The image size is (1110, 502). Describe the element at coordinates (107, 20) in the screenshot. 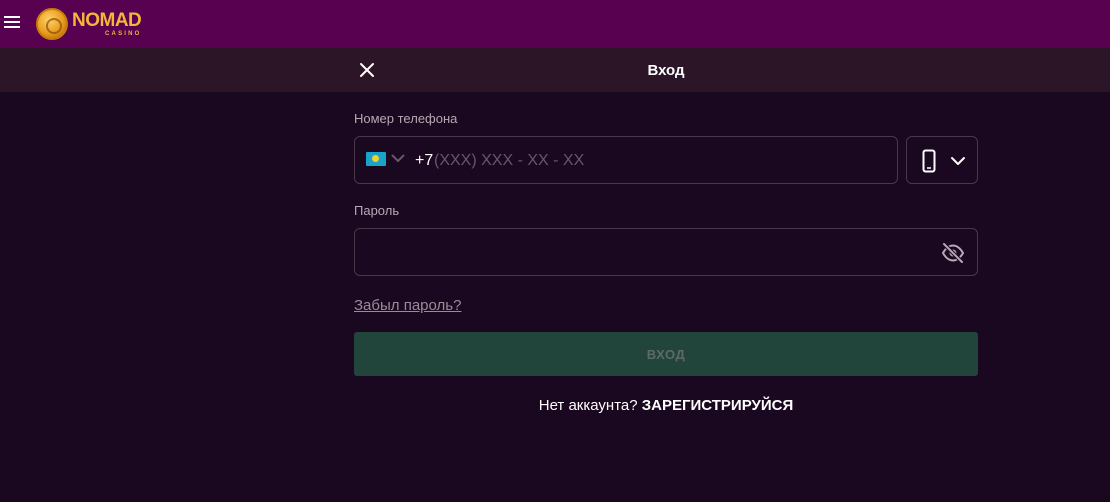

I see `brand-name: NOMAD` at that location.